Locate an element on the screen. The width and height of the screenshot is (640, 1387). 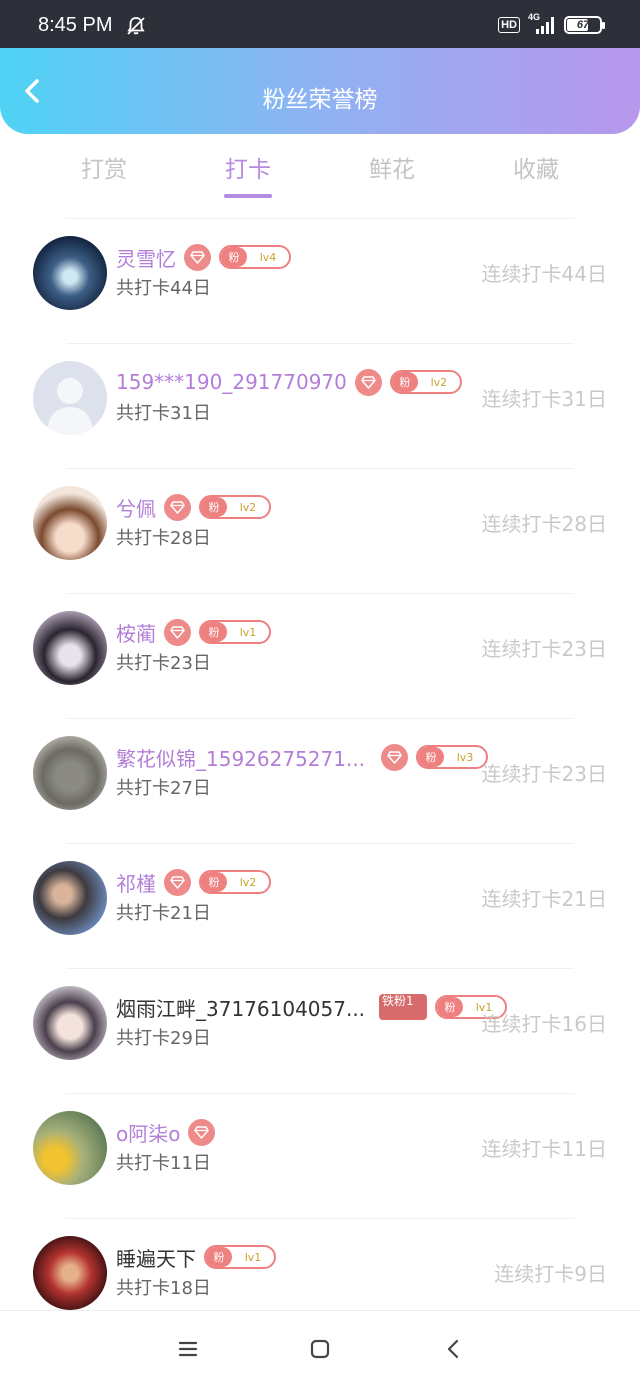
status-time: 8:45 PM is located at coordinates (75, 25).